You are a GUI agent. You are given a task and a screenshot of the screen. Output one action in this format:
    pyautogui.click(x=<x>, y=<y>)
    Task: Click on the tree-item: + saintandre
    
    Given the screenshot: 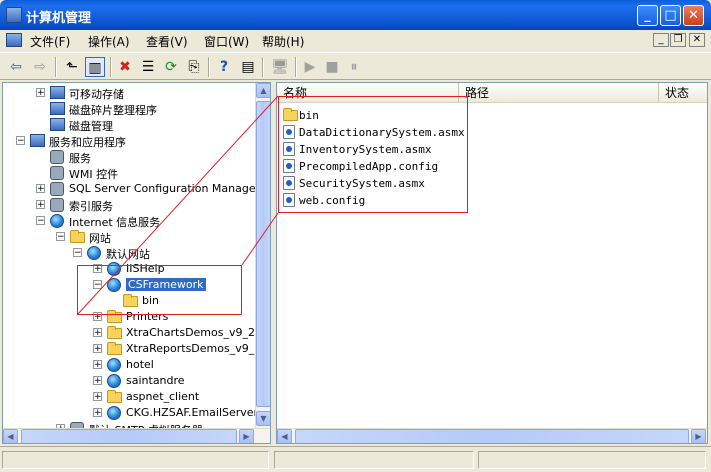 What is the action you would take?
    pyautogui.click(x=129, y=381)
    